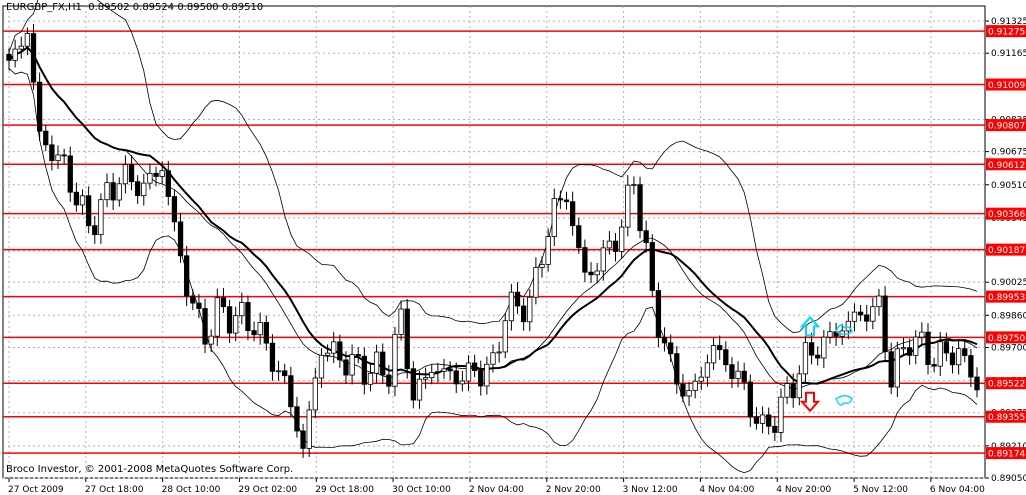 This screenshot has width=1026, height=495. I want to click on time-tick-label: 28 Oct 10:00, so click(191, 490).